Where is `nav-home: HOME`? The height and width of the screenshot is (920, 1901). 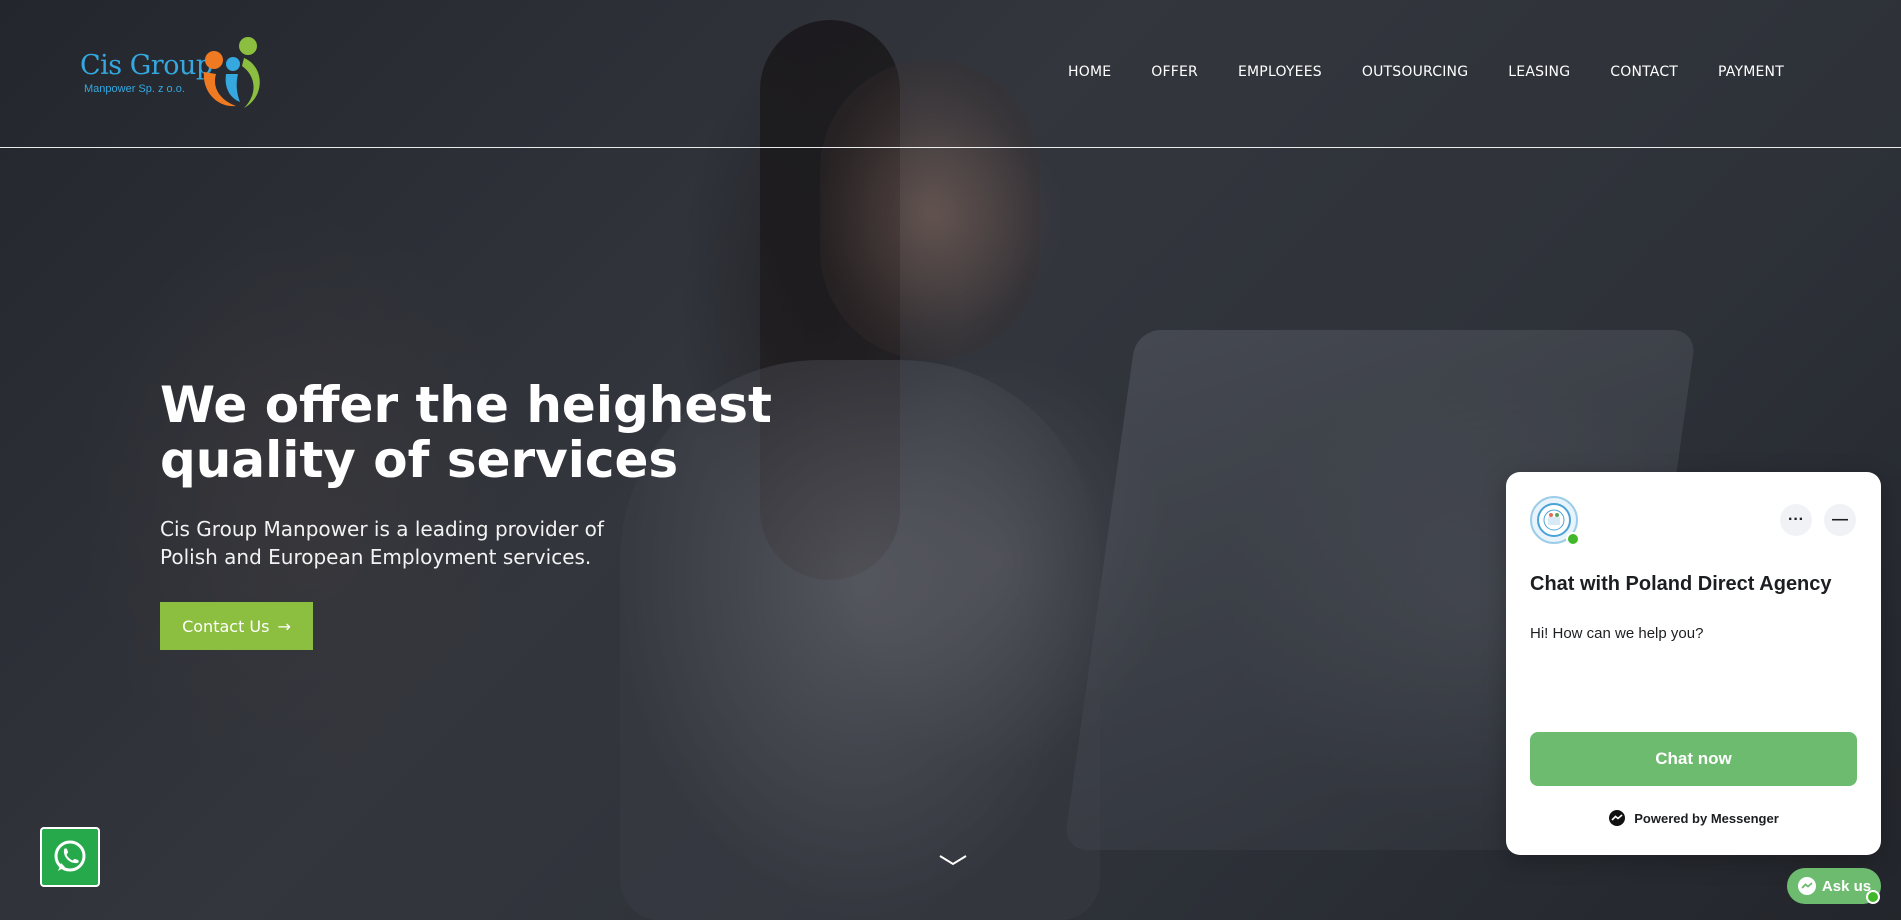
nav-home: HOME is located at coordinates (1089, 72).